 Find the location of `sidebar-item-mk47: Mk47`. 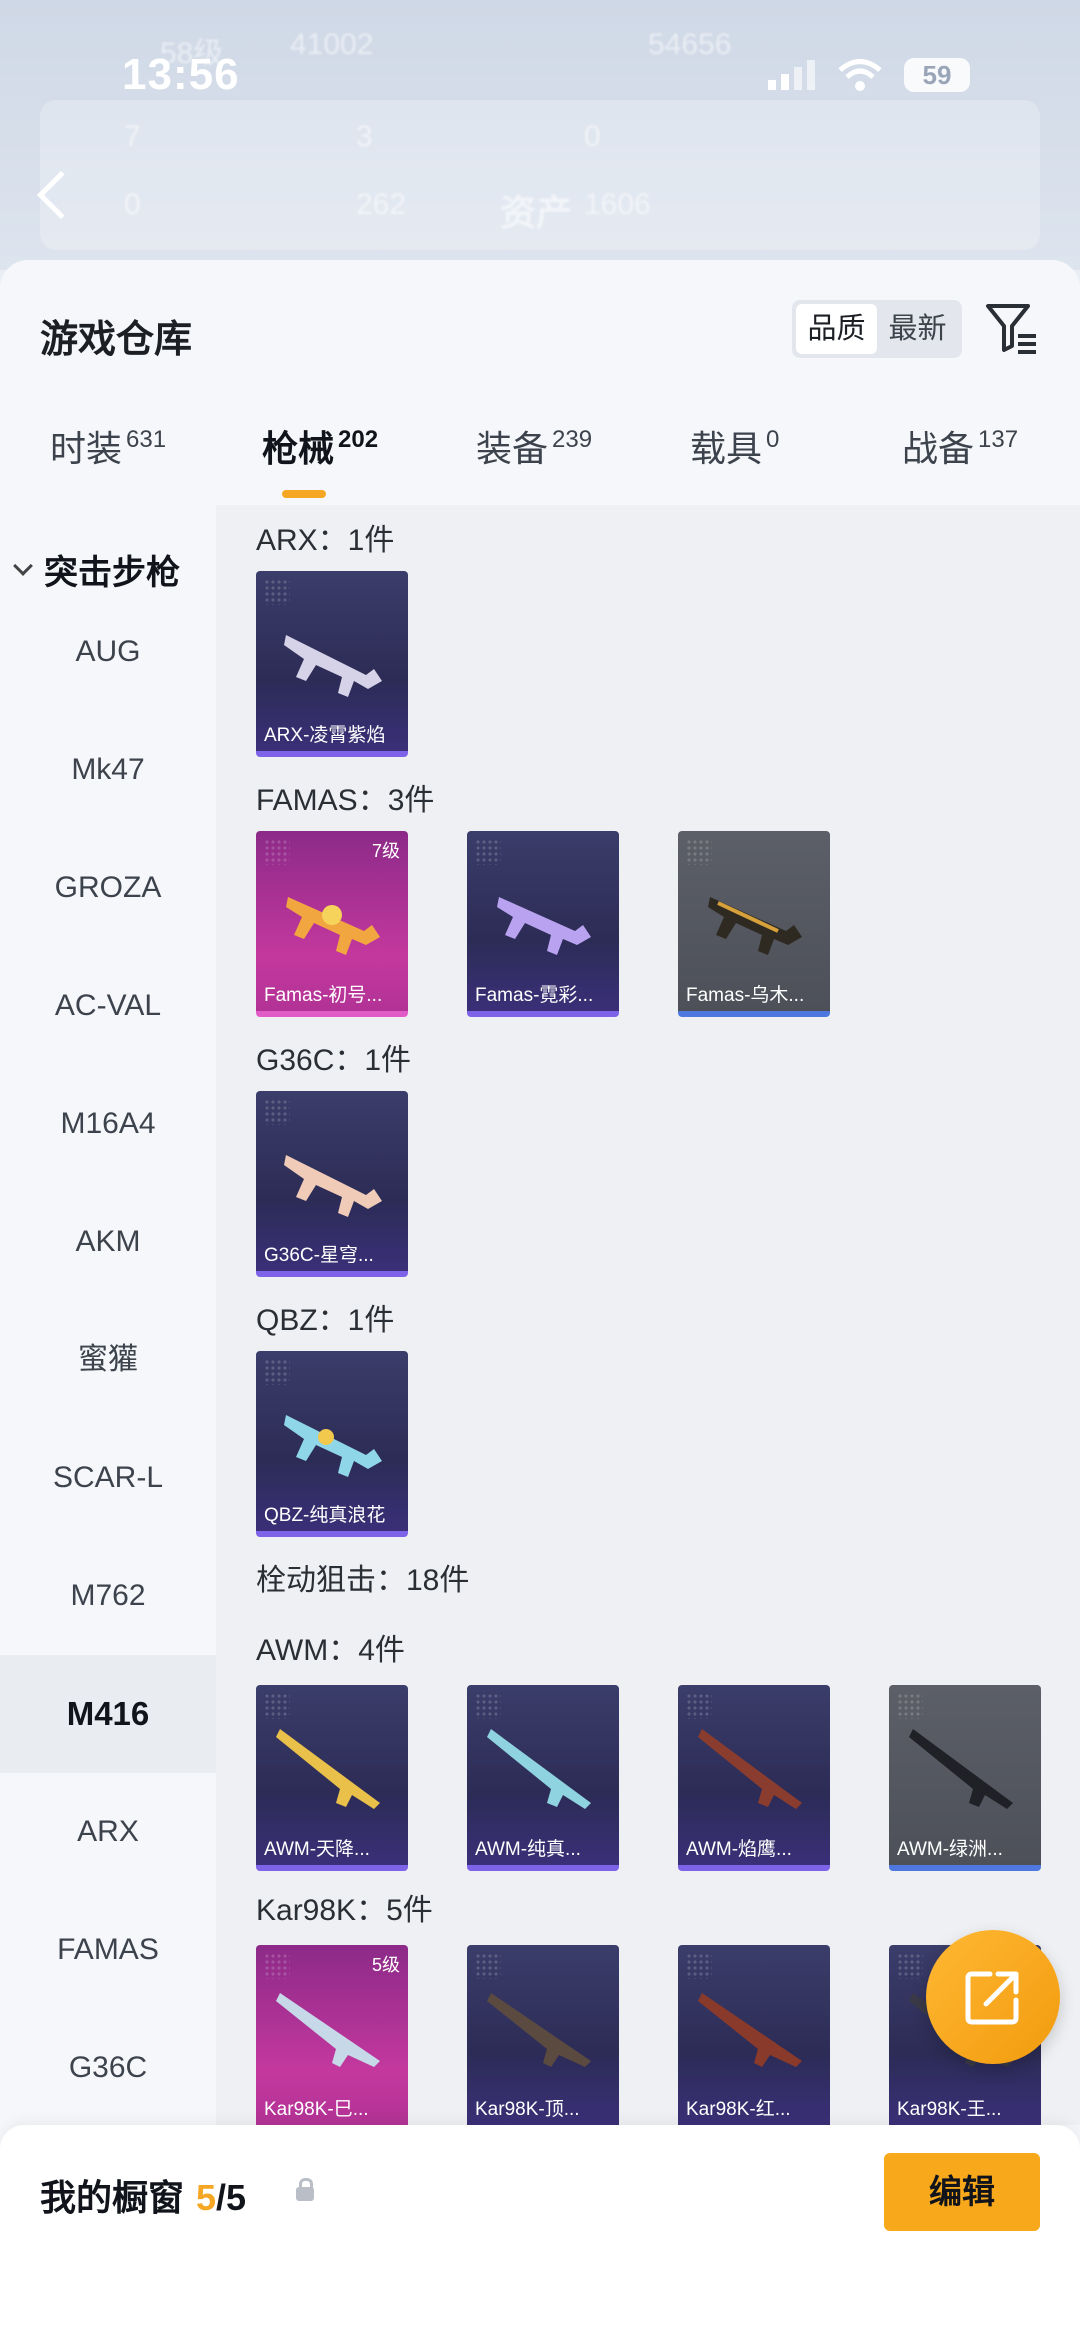

sidebar-item-mk47: Mk47 is located at coordinates (108, 770).